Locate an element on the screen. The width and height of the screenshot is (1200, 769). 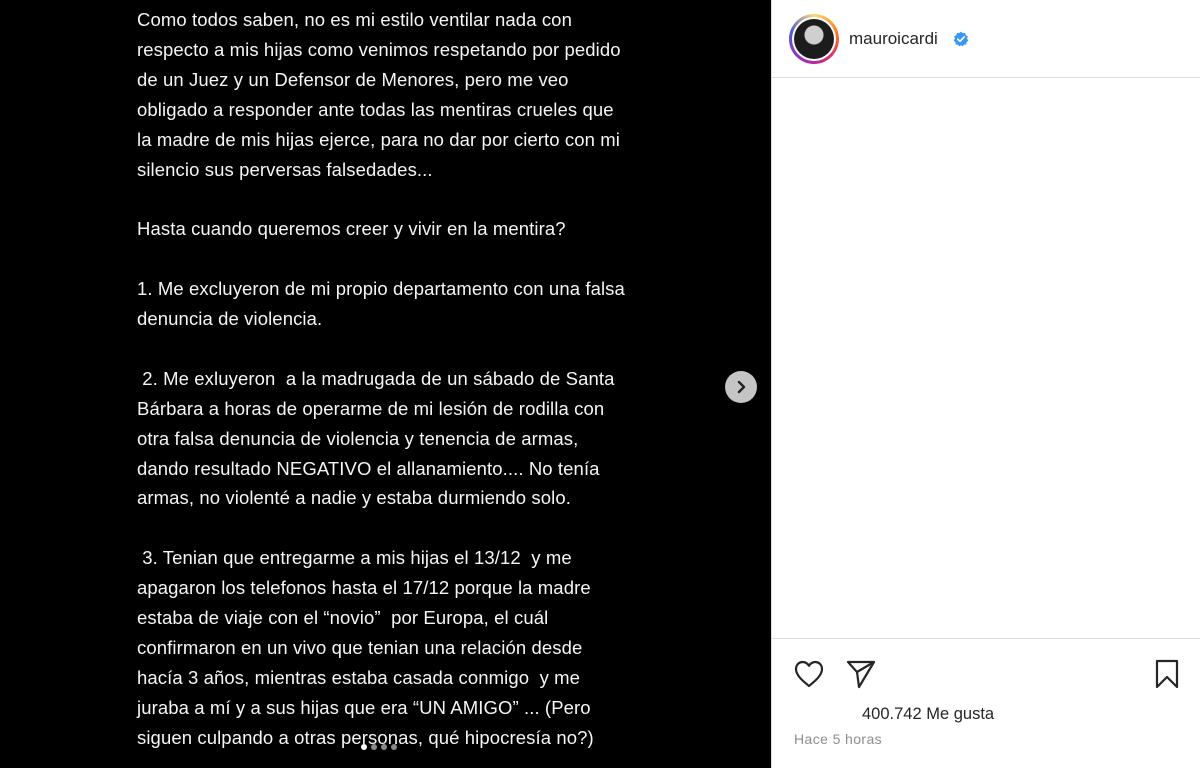
likes-count: 400.742 Me gusta is located at coordinates (928, 714).